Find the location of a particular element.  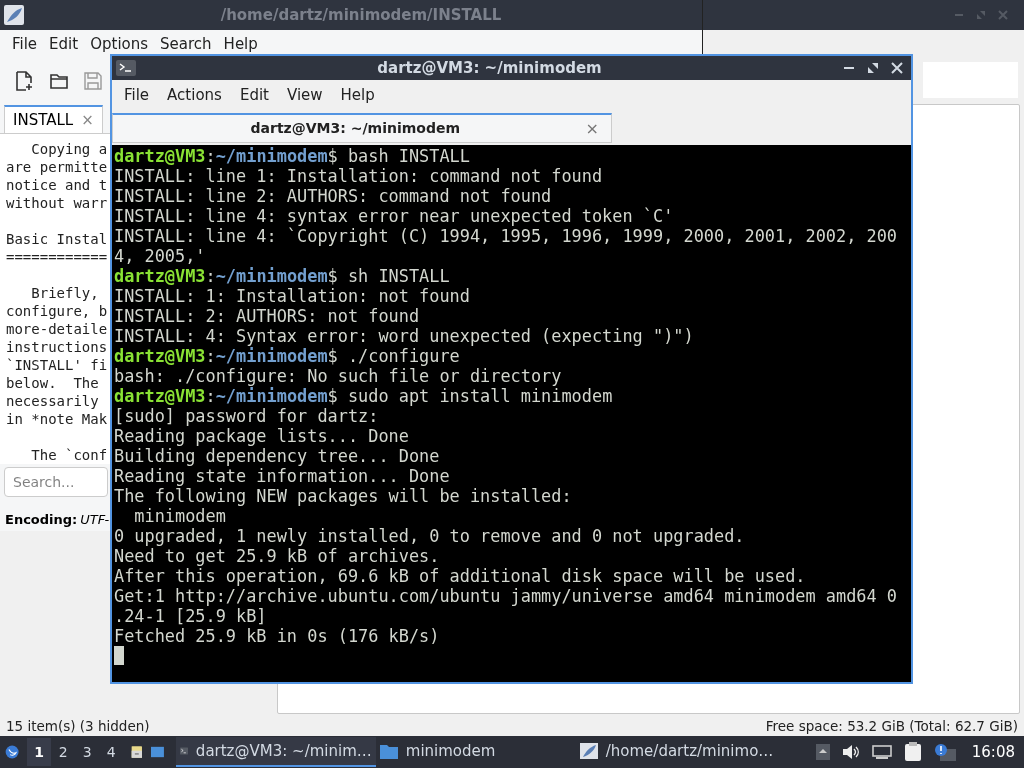

command-text: $ ./configure is located at coordinates (393, 356).